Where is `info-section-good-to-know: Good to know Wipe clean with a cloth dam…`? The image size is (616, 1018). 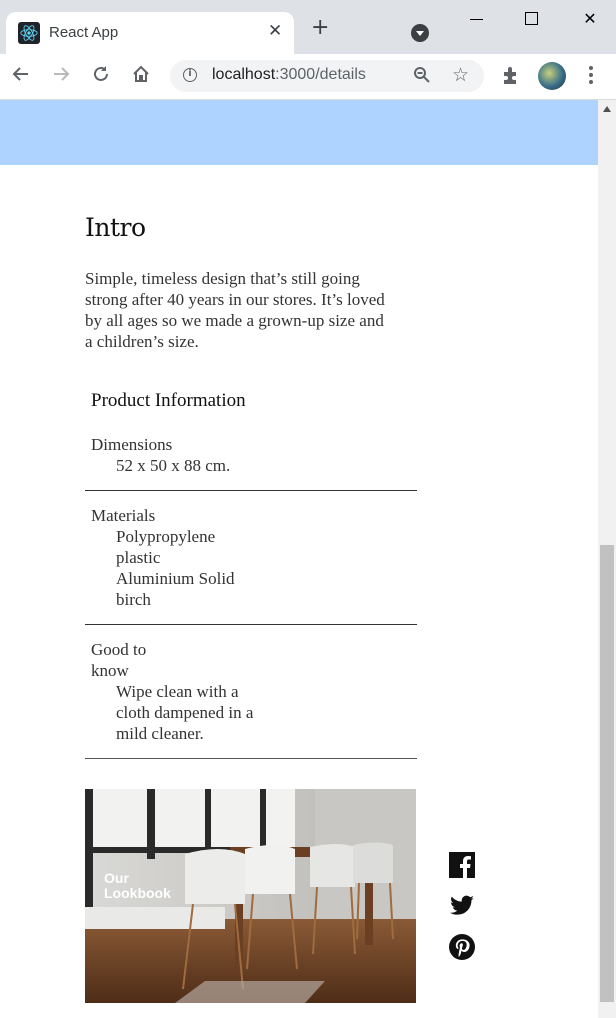
info-section-good-to-know: Good to know Wipe clean with a cloth dam… is located at coordinates (251, 692).